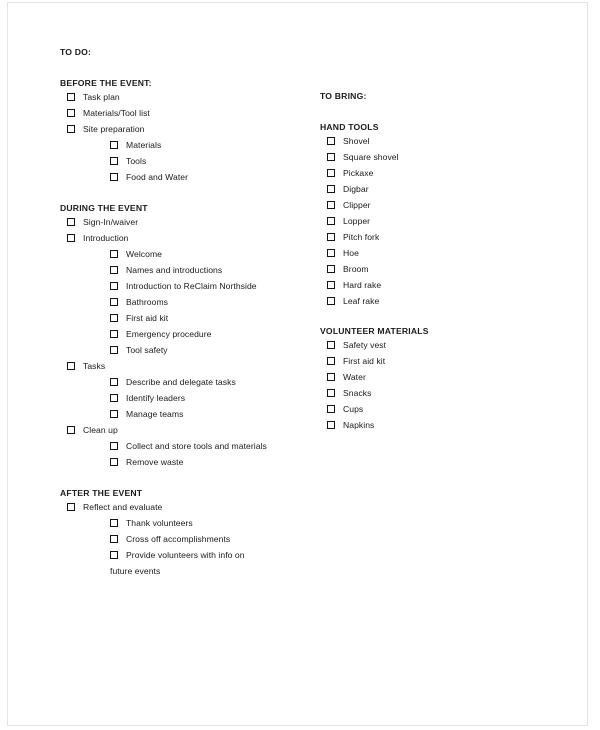 The height and width of the screenshot is (730, 600). Describe the element at coordinates (210, 254) in the screenshot. I see `checklist-item: Welcome` at that location.